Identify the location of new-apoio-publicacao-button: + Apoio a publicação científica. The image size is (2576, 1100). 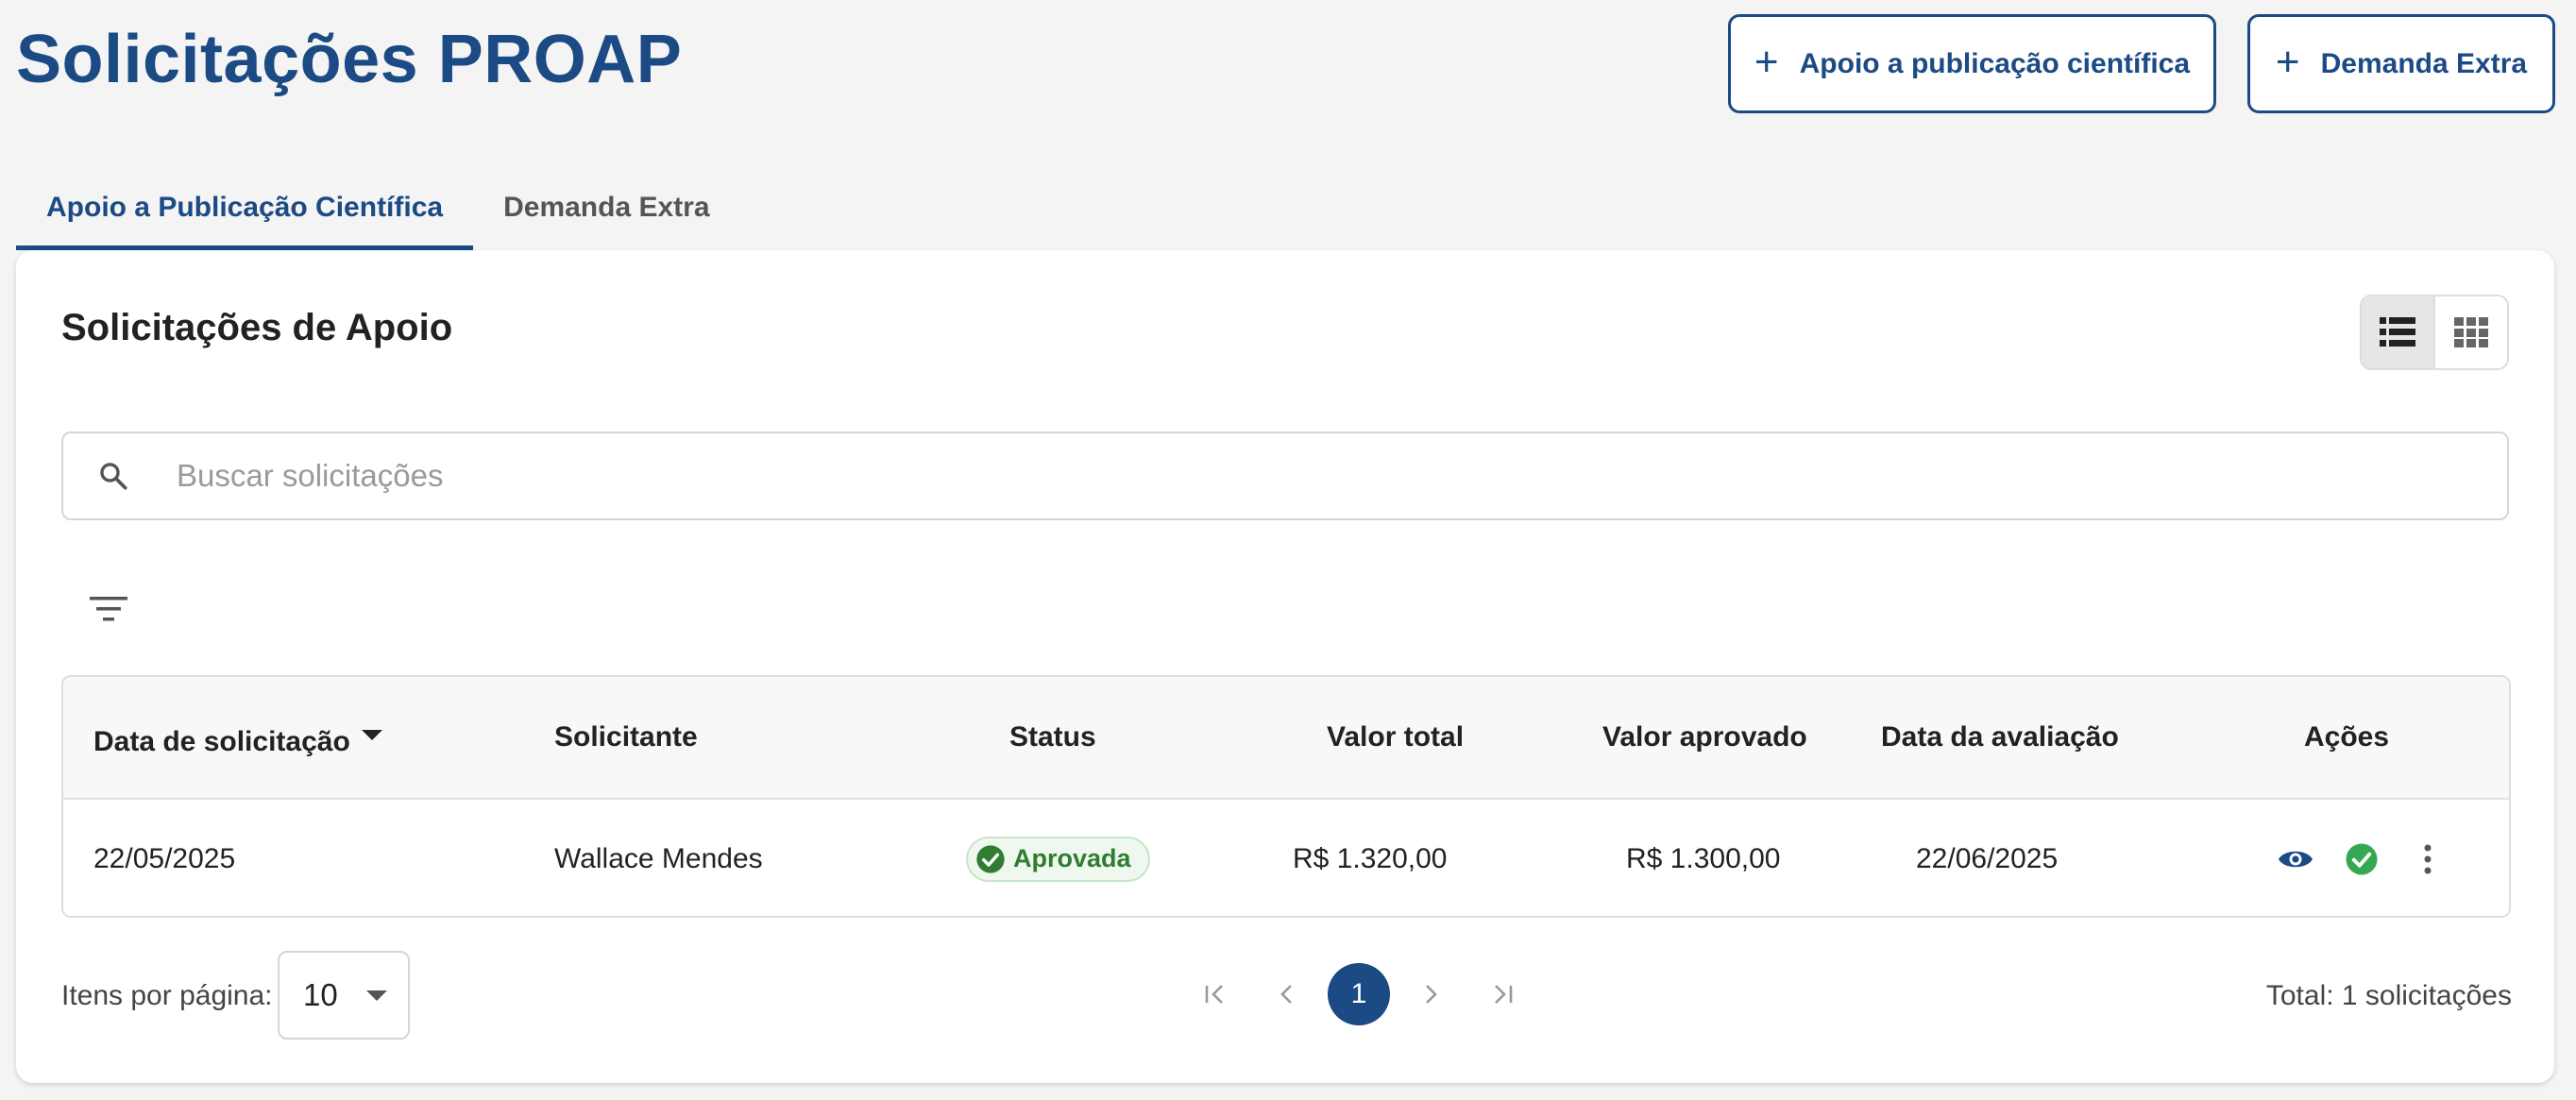
(1972, 63).